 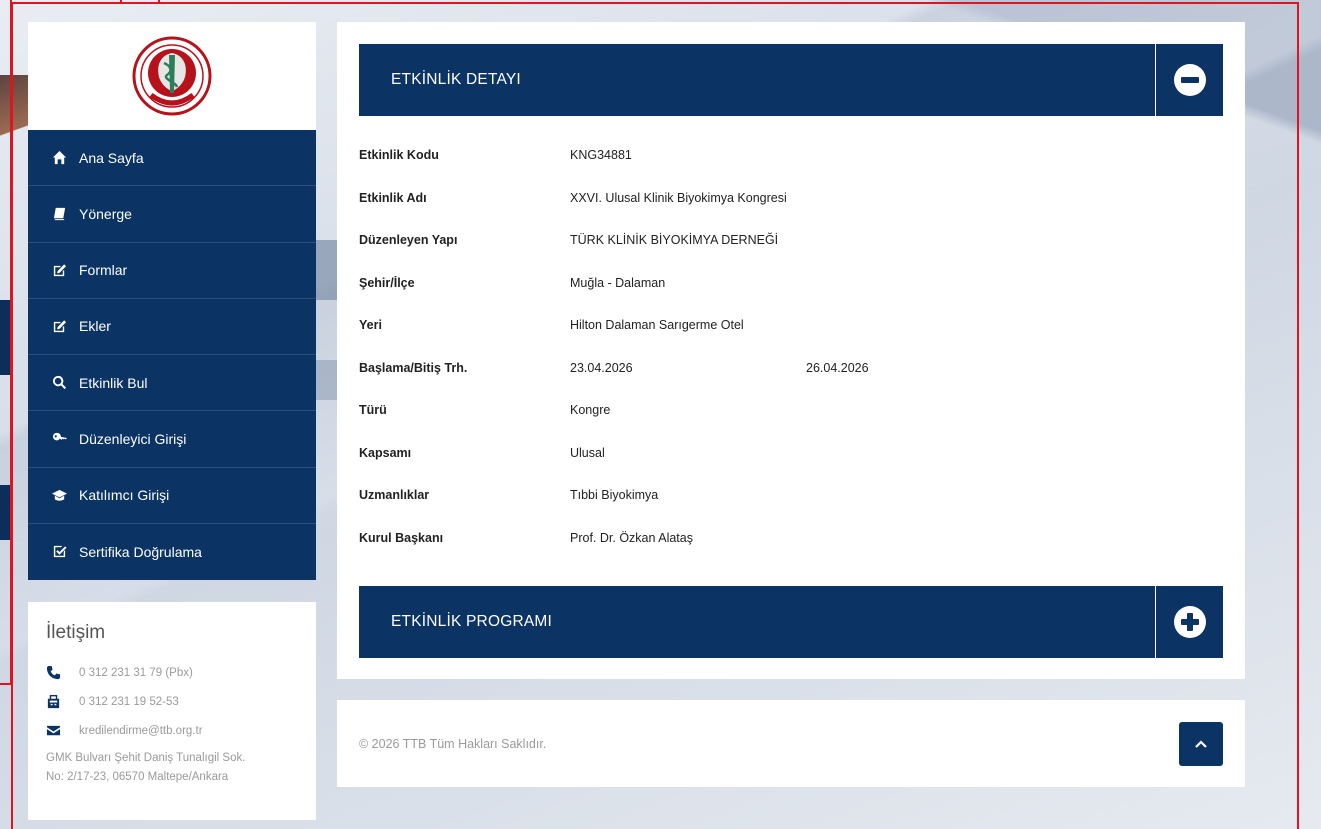 I want to click on sidebar-item-formlar: Formlar, so click(x=172, y=271).